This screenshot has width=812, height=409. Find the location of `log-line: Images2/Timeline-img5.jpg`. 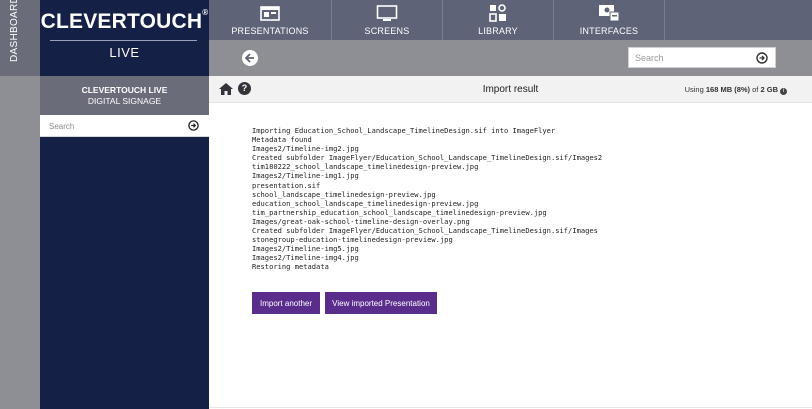

log-line: Images2/Timeline-img5.jpg is located at coordinates (305, 249).